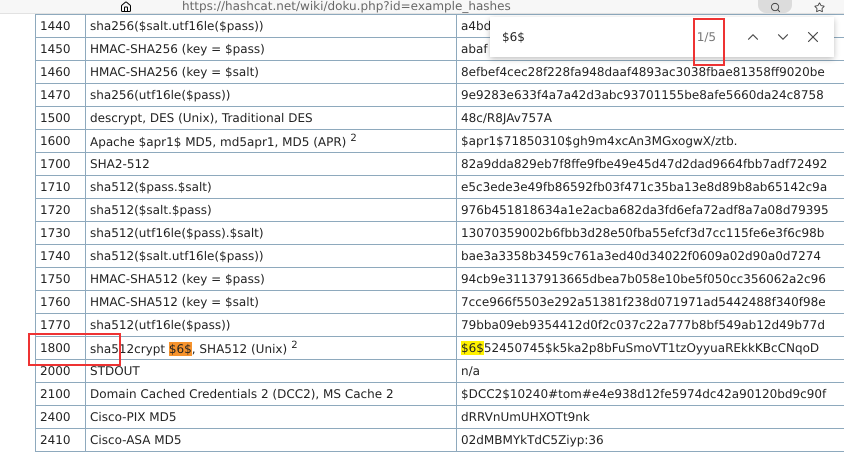 The width and height of the screenshot is (844, 457). What do you see at coordinates (271, 394) in the screenshot?
I see `table-cell: Domain Cached Credentials 2 (DCC2), MS Cache 2` at bounding box center [271, 394].